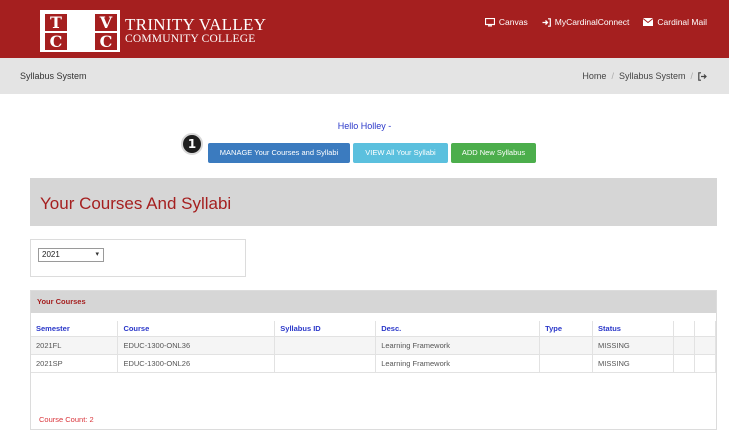  Describe the element at coordinates (71, 255) in the screenshot. I see `year-select: 2021 ▾` at that location.